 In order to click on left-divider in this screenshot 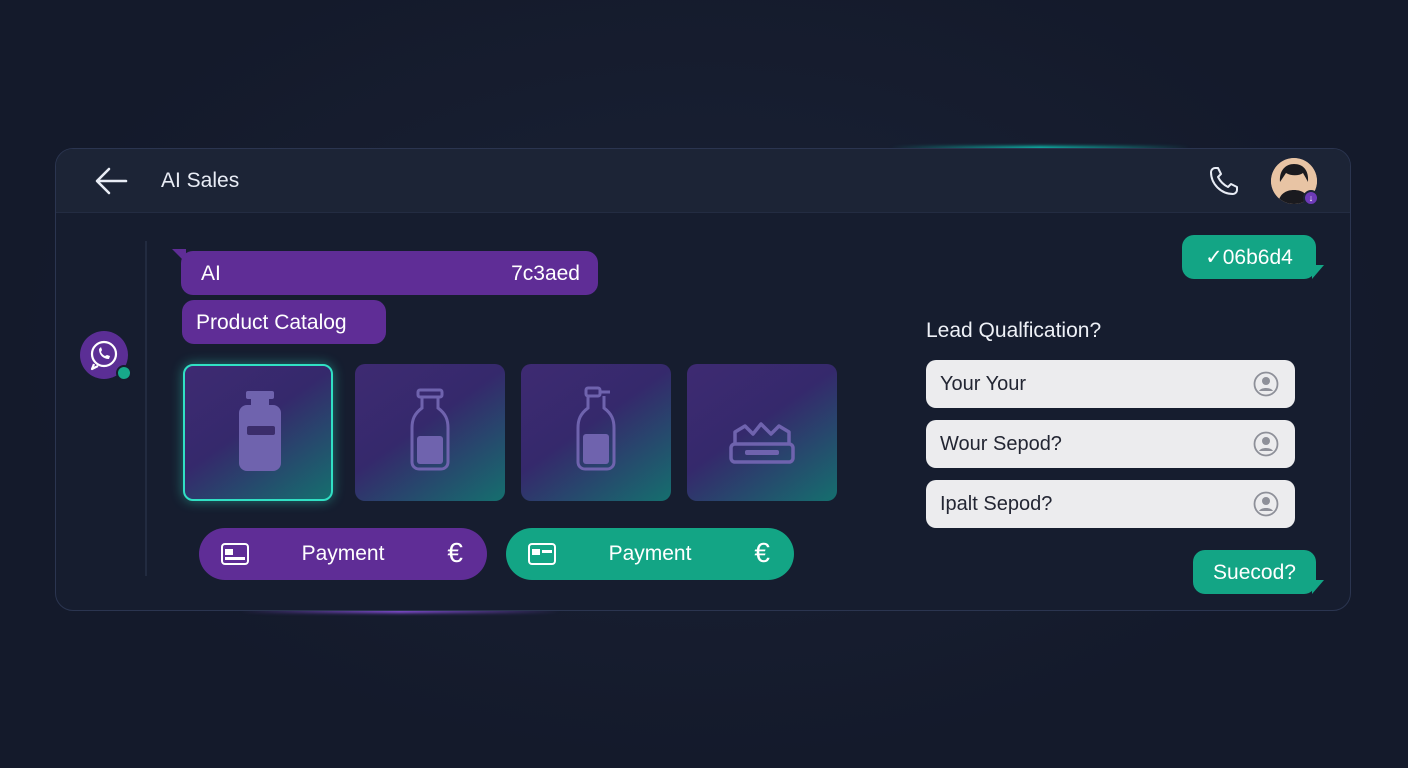, I will do `click(146, 408)`.